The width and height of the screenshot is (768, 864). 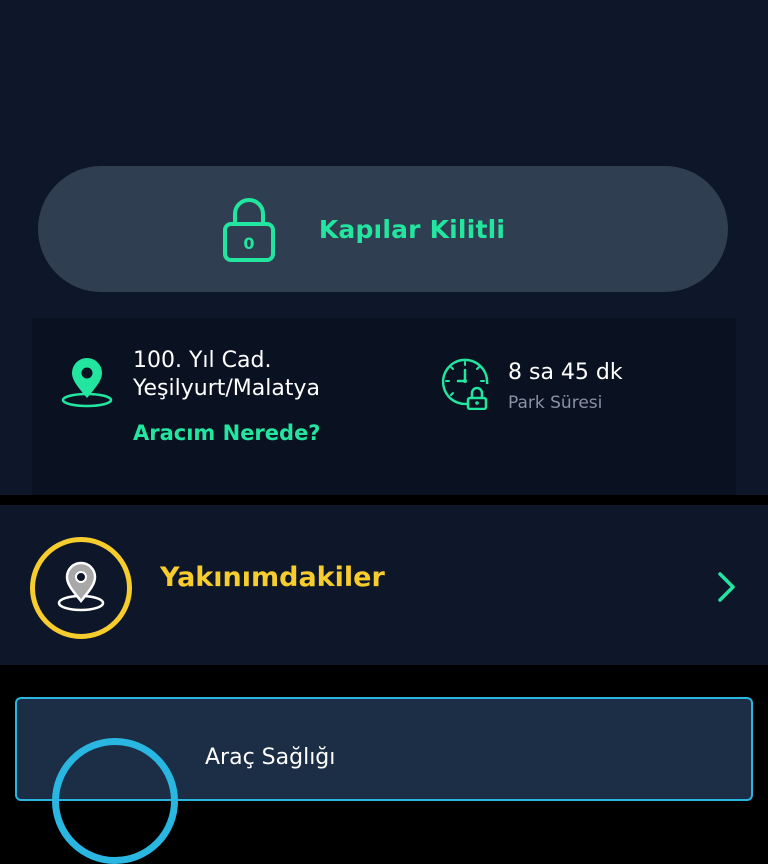 What do you see at coordinates (565, 372) in the screenshot?
I see `park-duration-value: 8 sa 45 dk` at bounding box center [565, 372].